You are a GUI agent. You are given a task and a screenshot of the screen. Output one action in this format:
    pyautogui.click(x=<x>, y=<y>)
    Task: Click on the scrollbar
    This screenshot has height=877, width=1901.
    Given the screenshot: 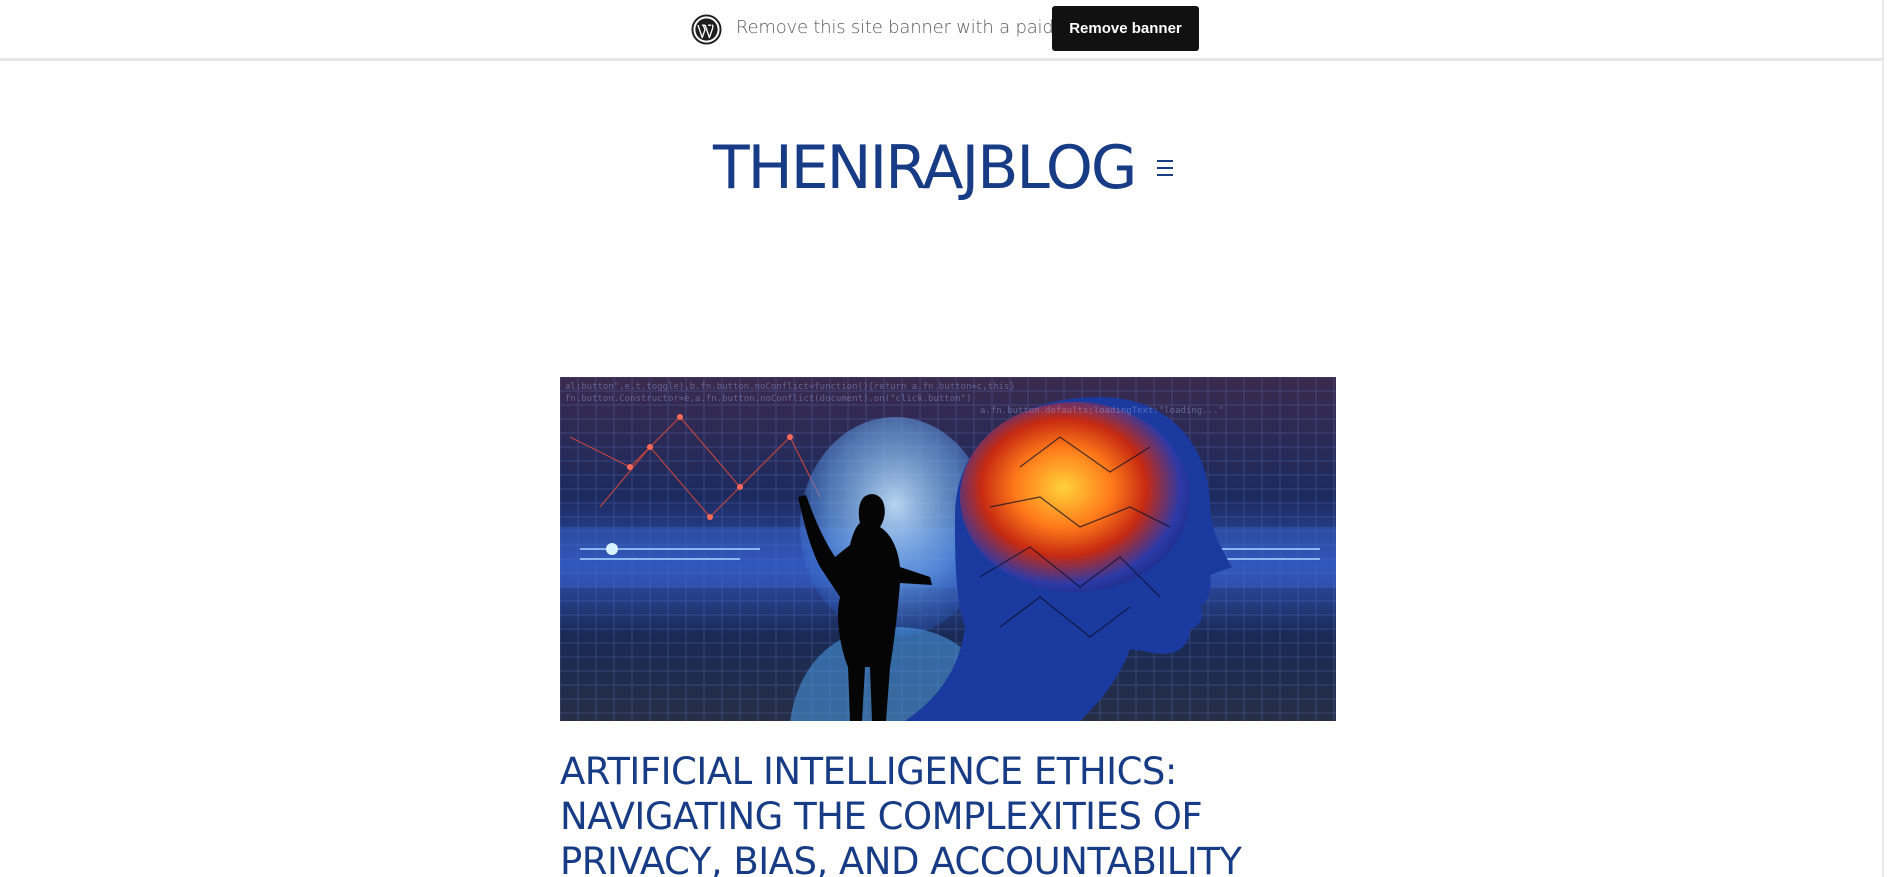 What is the action you would take?
    pyautogui.click(x=1891, y=438)
    